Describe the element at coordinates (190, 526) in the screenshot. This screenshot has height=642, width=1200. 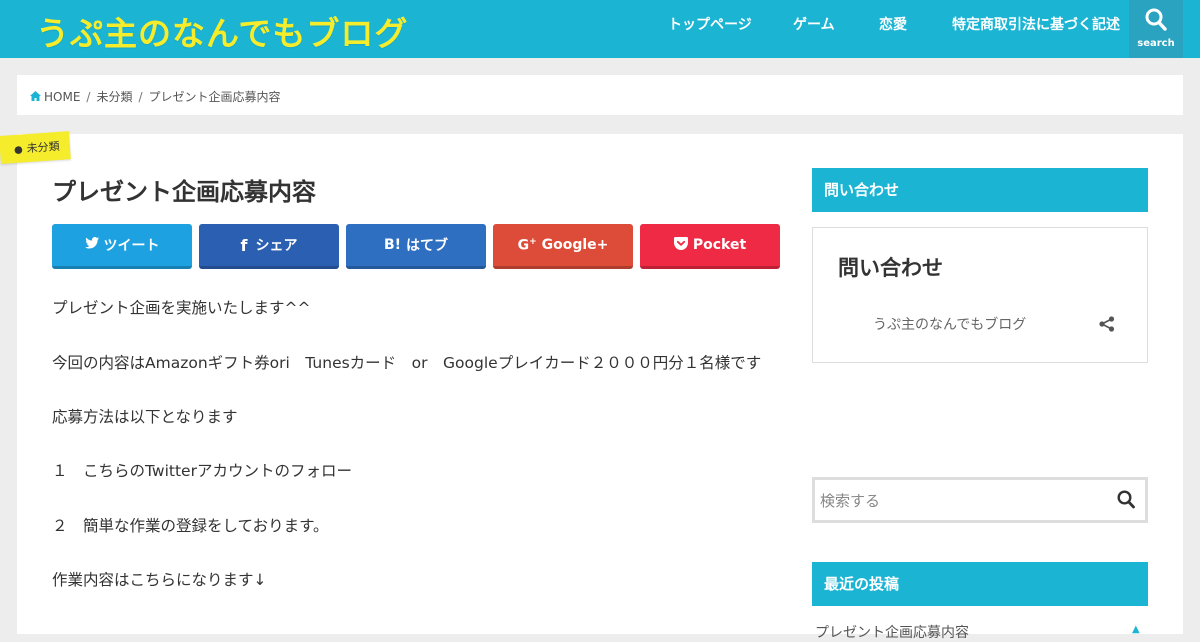
I see `post-paragraph: ２ 簡単な作業の登録をしております。` at that location.